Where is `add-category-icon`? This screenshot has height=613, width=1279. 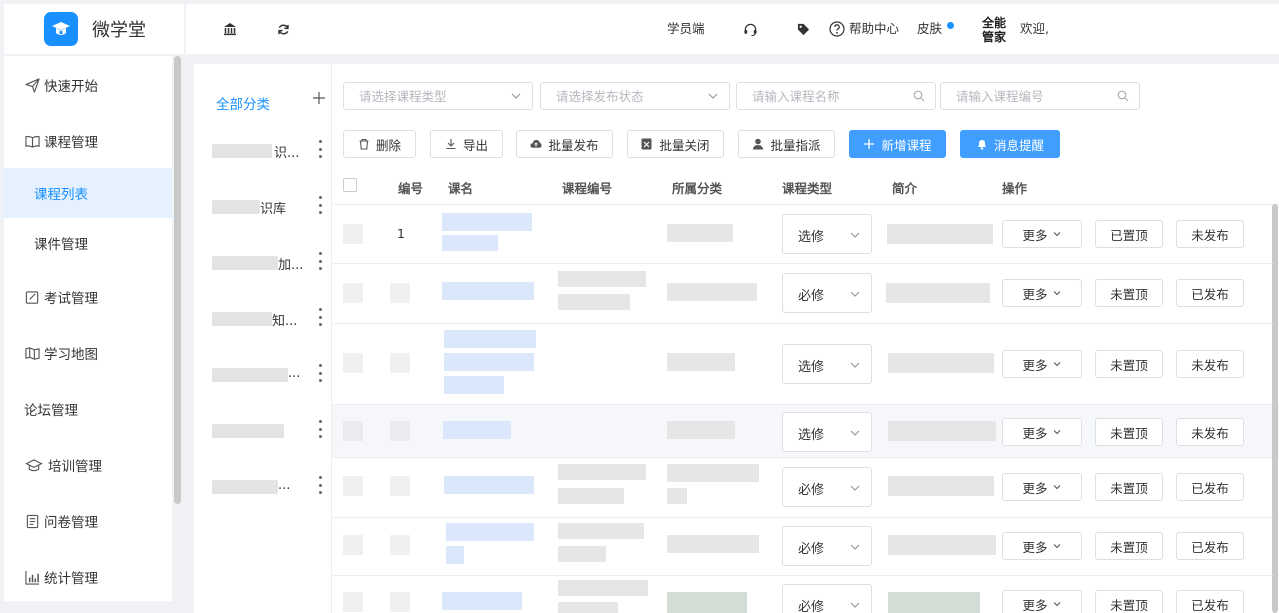 add-category-icon is located at coordinates (319, 98).